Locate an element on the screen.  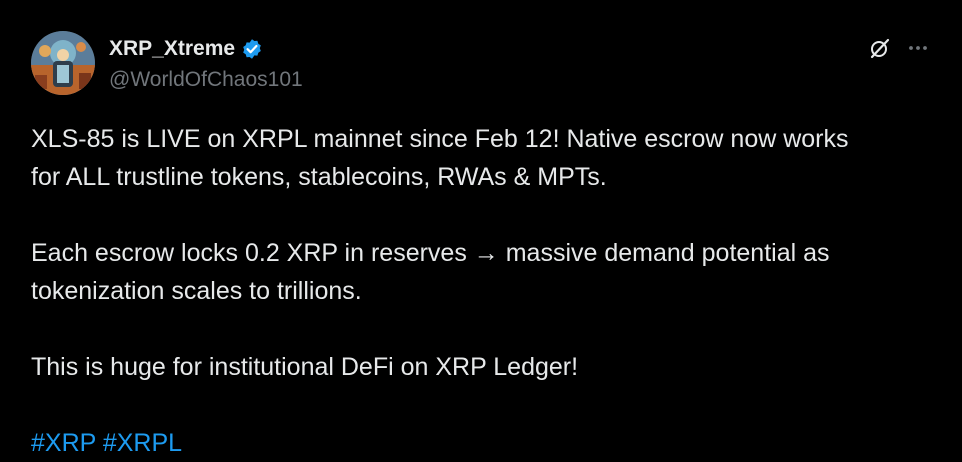
post-text-line: tokenization scales to trillions. is located at coordinates (196, 291).